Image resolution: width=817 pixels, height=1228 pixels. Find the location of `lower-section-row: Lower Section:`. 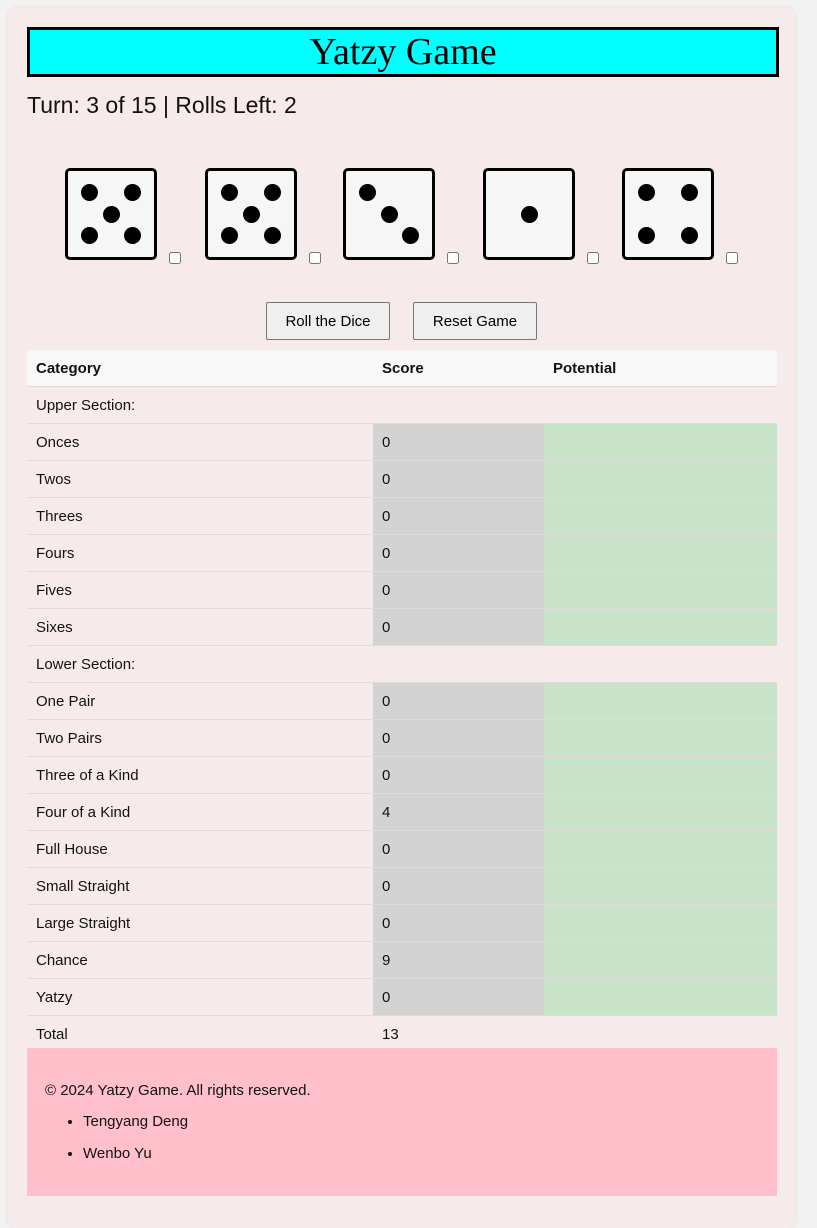

lower-section-row: Lower Section: is located at coordinates (402, 664).